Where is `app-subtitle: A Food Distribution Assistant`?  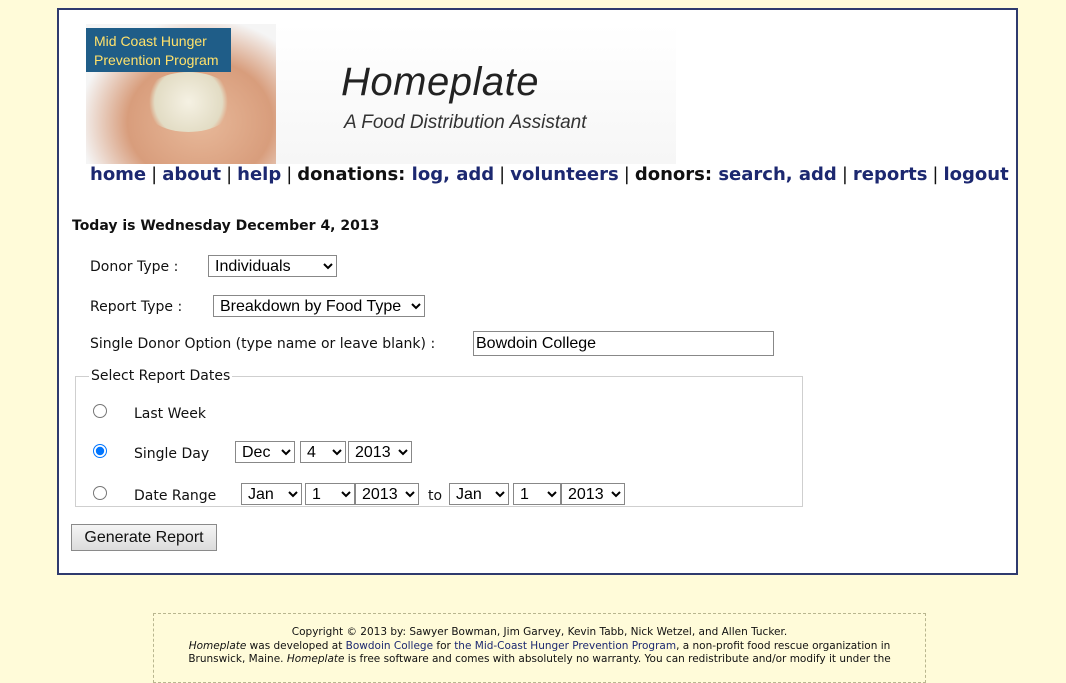 app-subtitle: A Food Distribution Assistant is located at coordinates (465, 122).